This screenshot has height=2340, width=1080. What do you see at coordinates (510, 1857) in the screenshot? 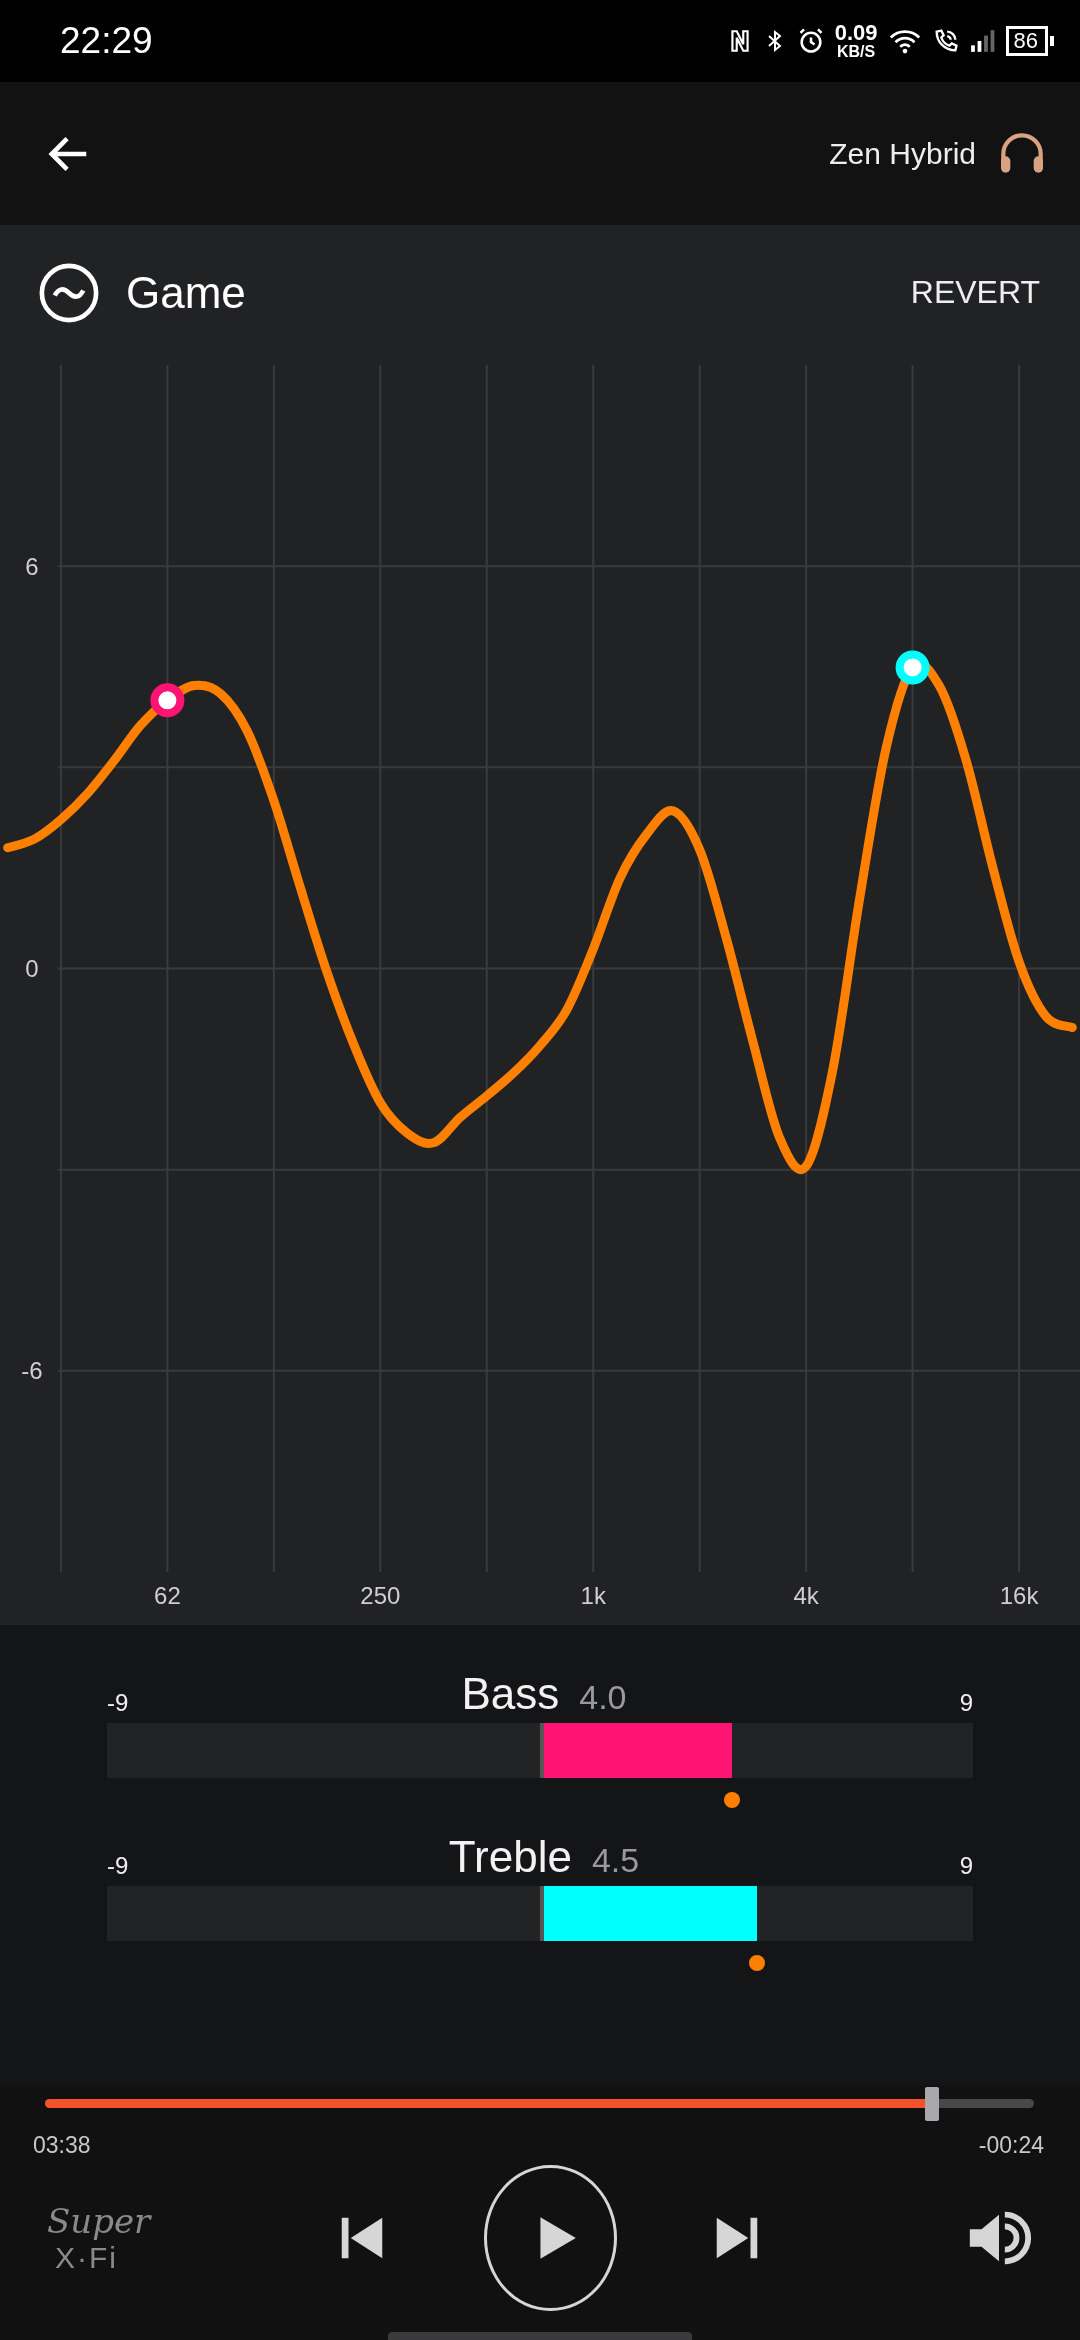
I see `slider-label: Treble` at bounding box center [510, 1857].